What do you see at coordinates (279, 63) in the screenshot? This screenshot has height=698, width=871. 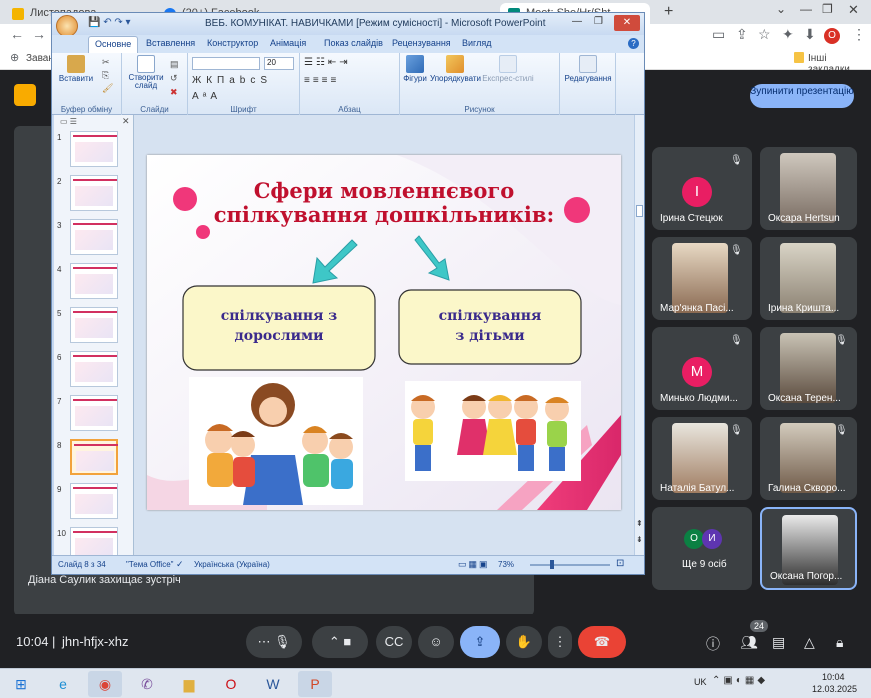 I see `font-size-field: 20` at bounding box center [279, 63].